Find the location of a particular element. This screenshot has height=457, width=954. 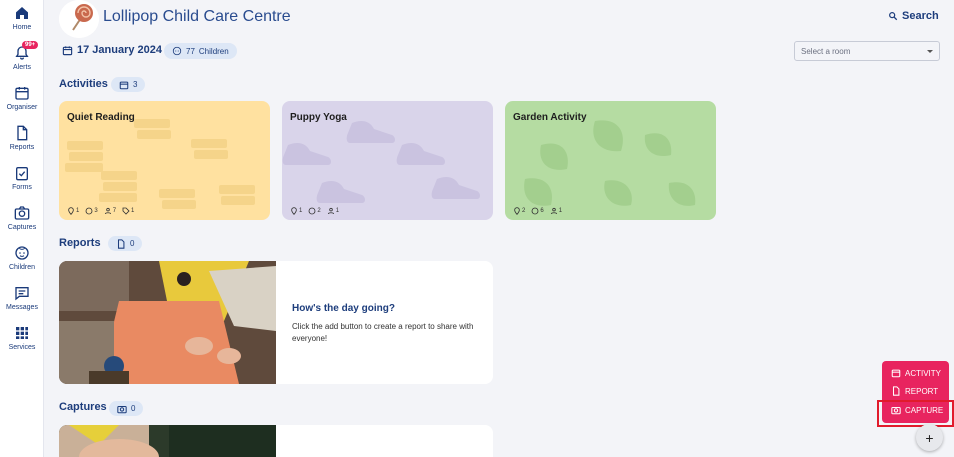

room-select-placeholder: Select a room is located at coordinates (826, 51).